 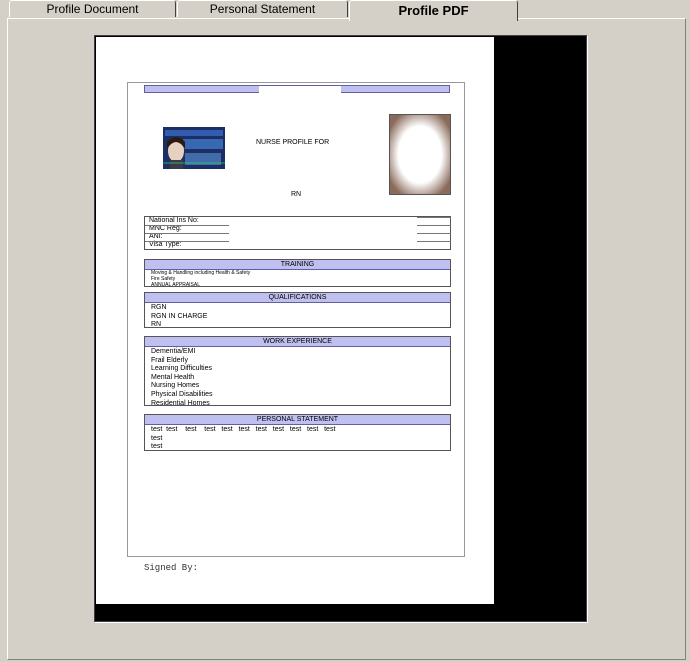 What do you see at coordinates (176, 285) in the screenshot?
I see `list-item: ANNUAL APPRAISAL` at bounding box center [176, 285].